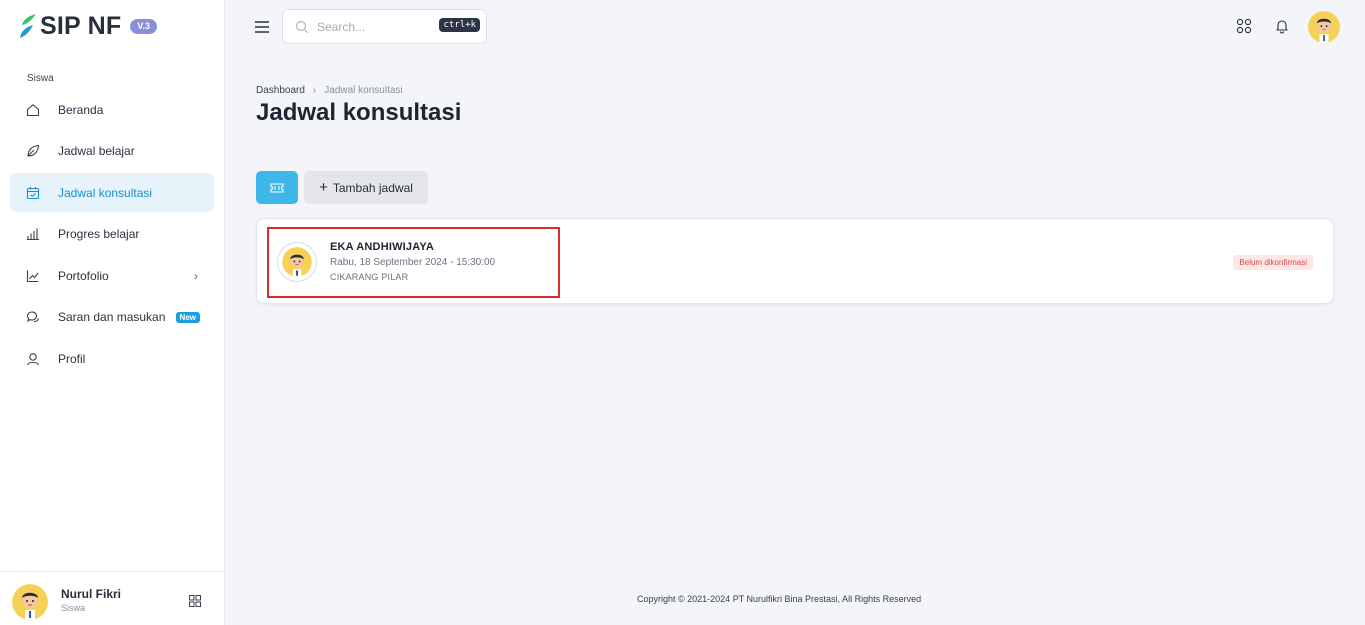 Image resolution: width=1365 pixels, height=625 pixels. I want to click on search-icon, so click(302, 27).